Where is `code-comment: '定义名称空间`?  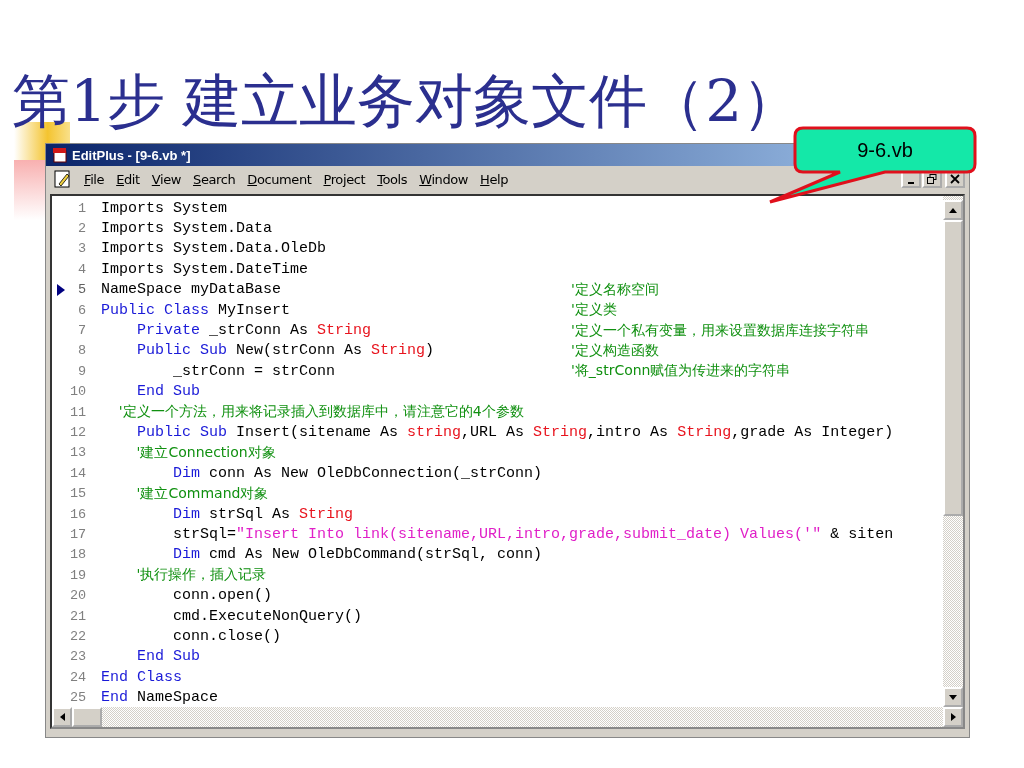 code-comment: '定义名称空间 is located at coordinates (615, 289).